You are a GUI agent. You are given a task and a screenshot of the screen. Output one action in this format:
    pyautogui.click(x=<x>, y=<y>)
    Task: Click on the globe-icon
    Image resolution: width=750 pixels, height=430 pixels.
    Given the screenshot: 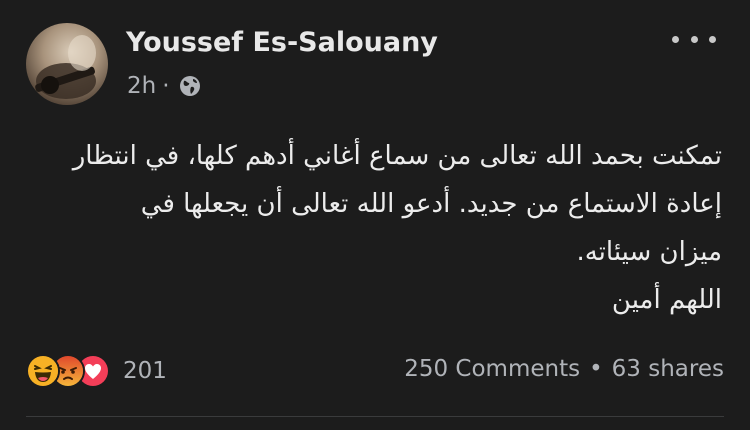 What is the action you would take?
    pyautogui.click(x=190, y=86)
    